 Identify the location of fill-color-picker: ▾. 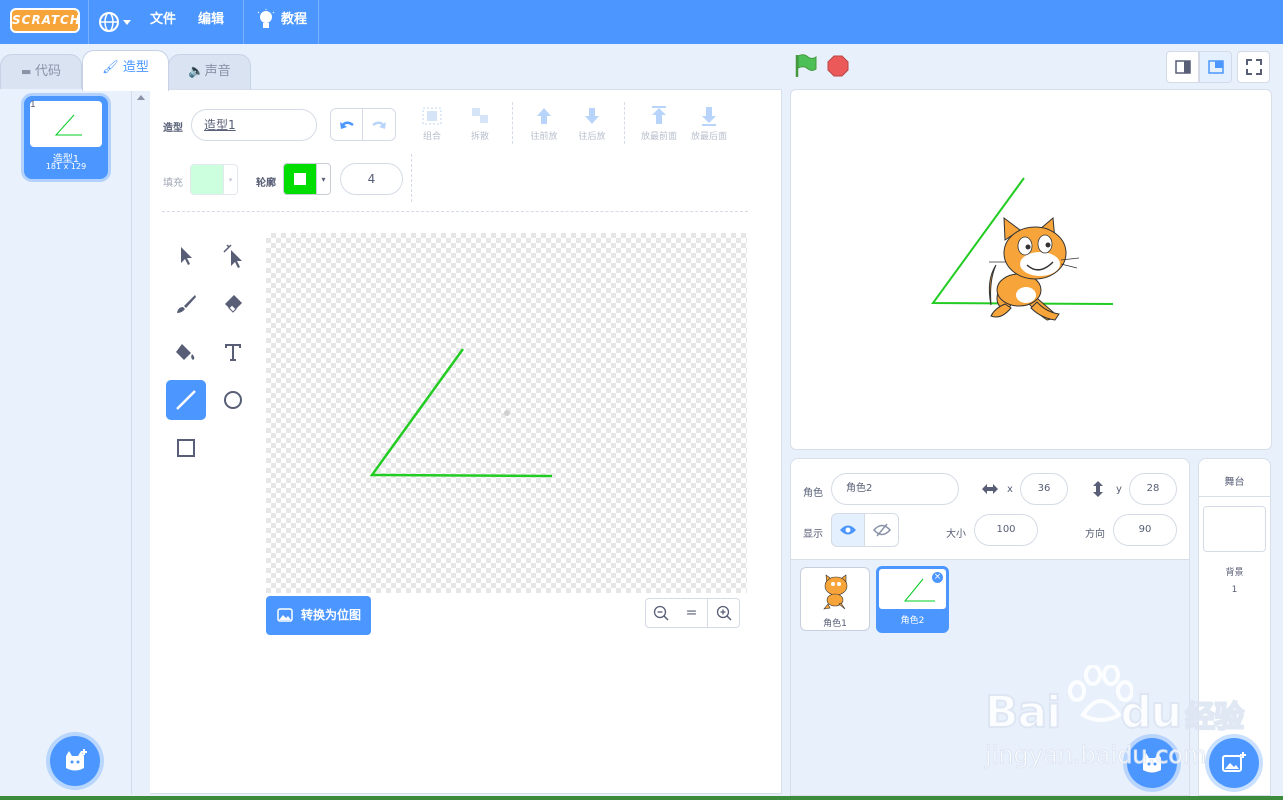
(214, 179).